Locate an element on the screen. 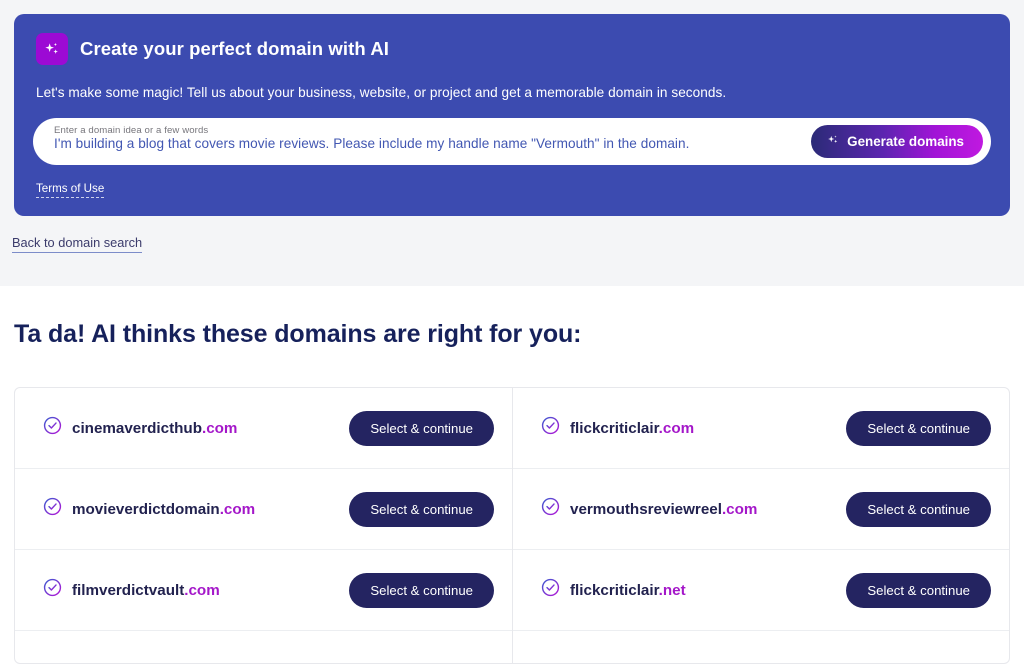 This screenshot has height=667, width=1024. domain-info: flickcriticlair.com is located at coordinates (693, 428).